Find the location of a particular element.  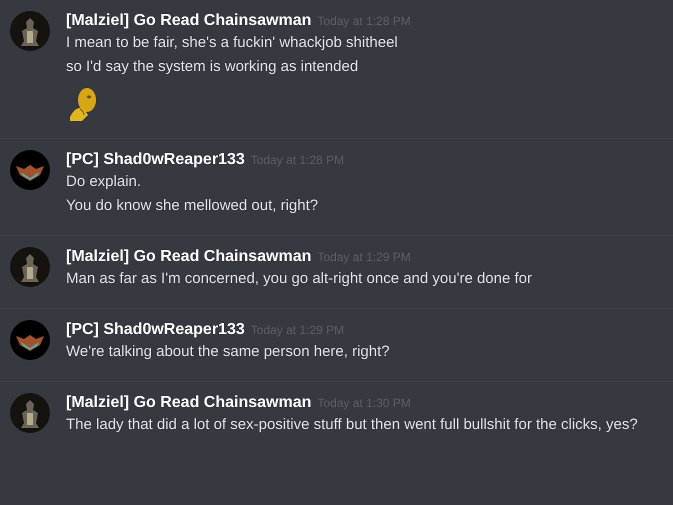

message-text: Do explain. is located at coordinates (104, 181).